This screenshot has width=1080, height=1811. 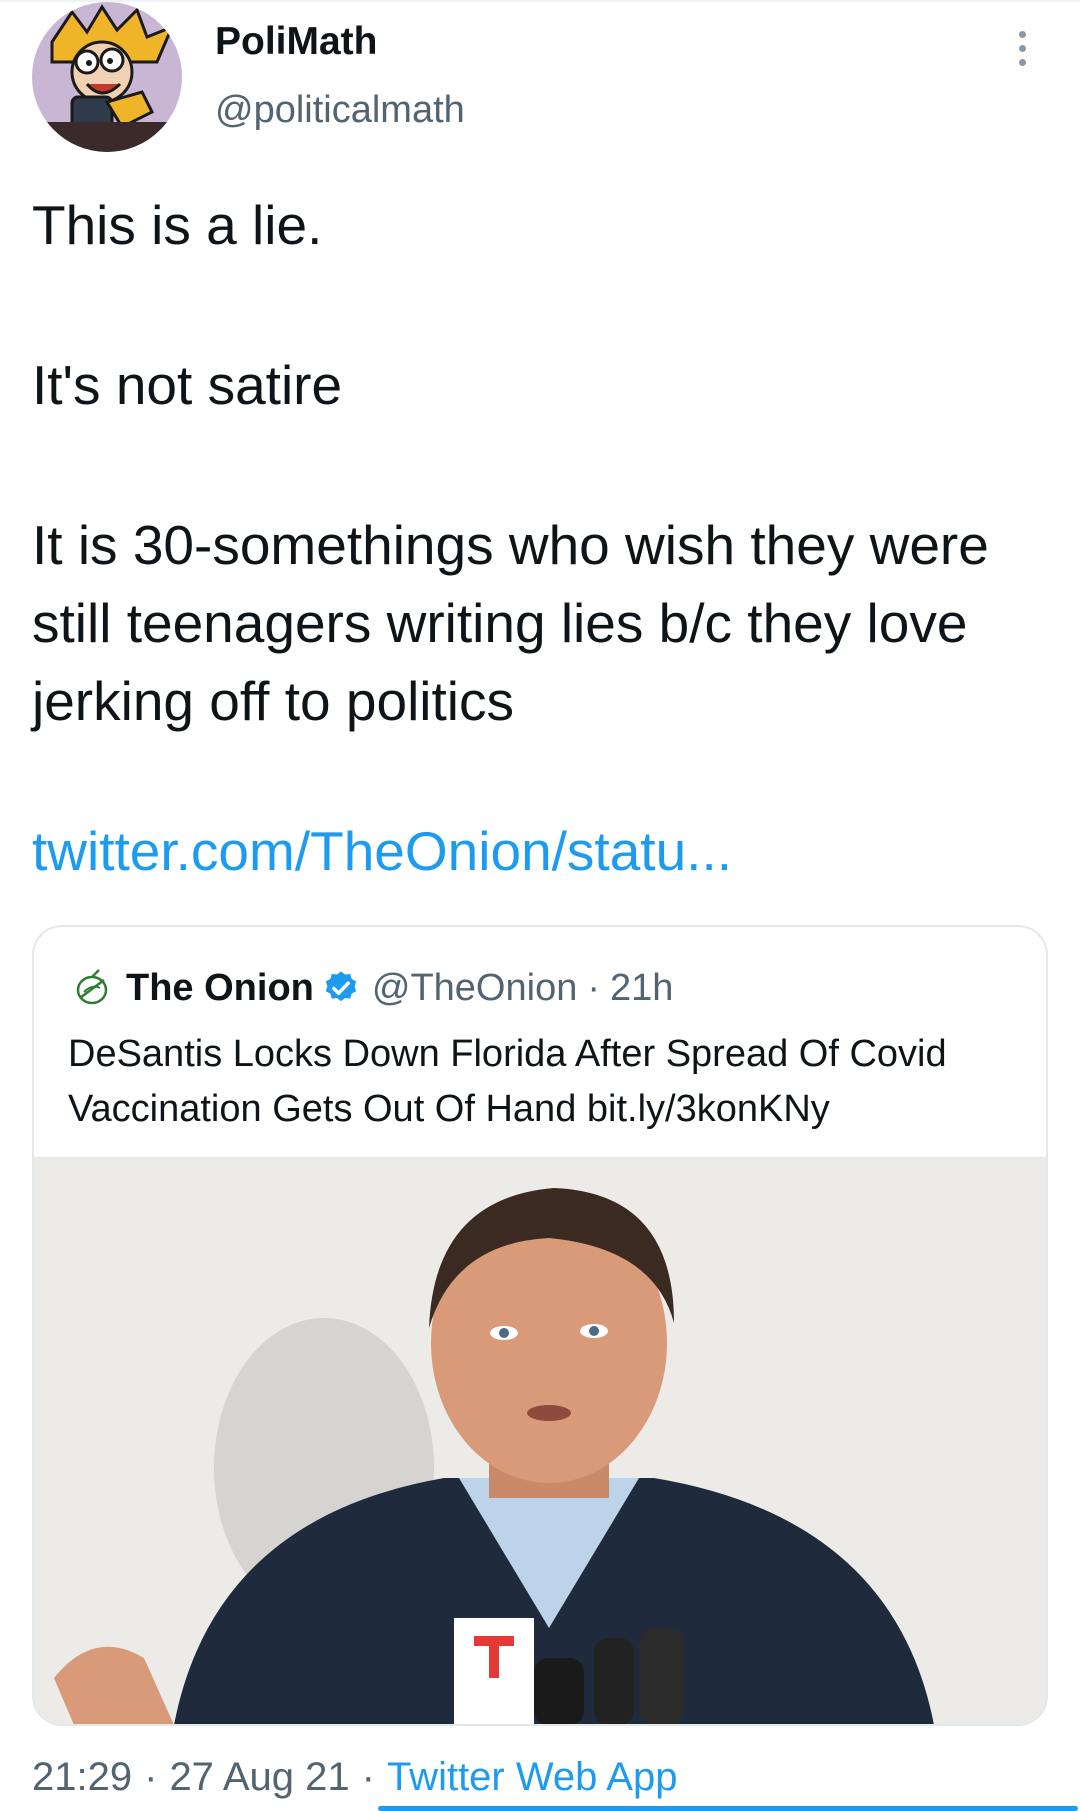 I want to click on tweet-source-link: Twitter Web App, so click(x=532, y=1777).